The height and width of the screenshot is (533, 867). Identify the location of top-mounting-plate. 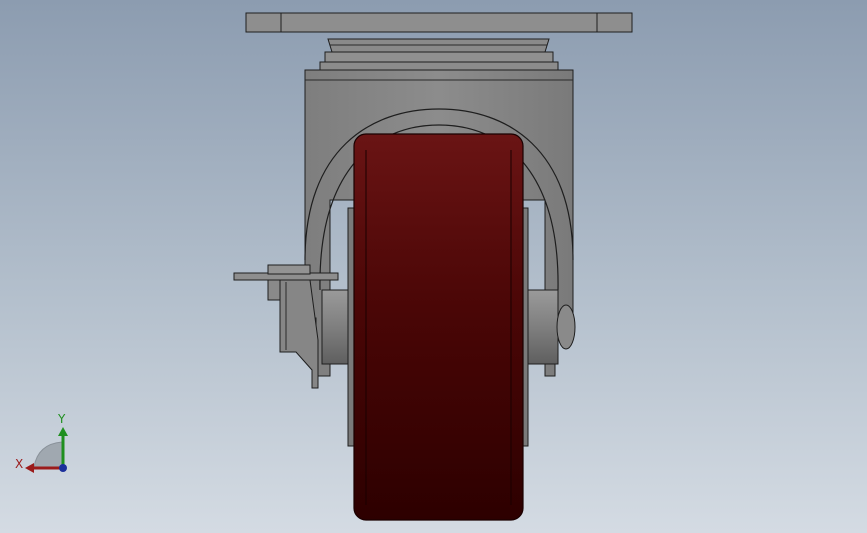
(439, 22).